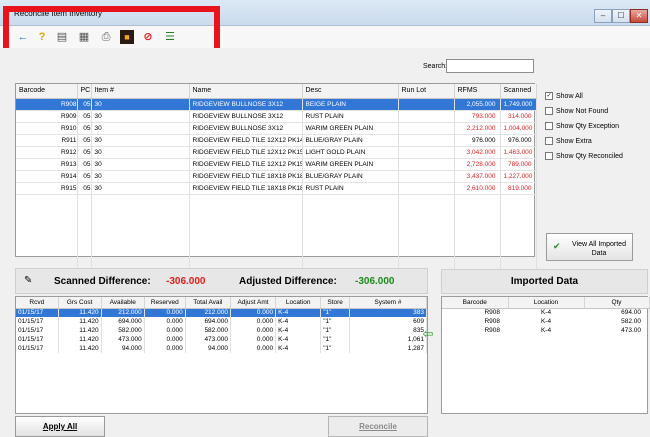  Describe the element at coordinates (435, 66) in the screenshot. I see `search-label: Search:` at that location.